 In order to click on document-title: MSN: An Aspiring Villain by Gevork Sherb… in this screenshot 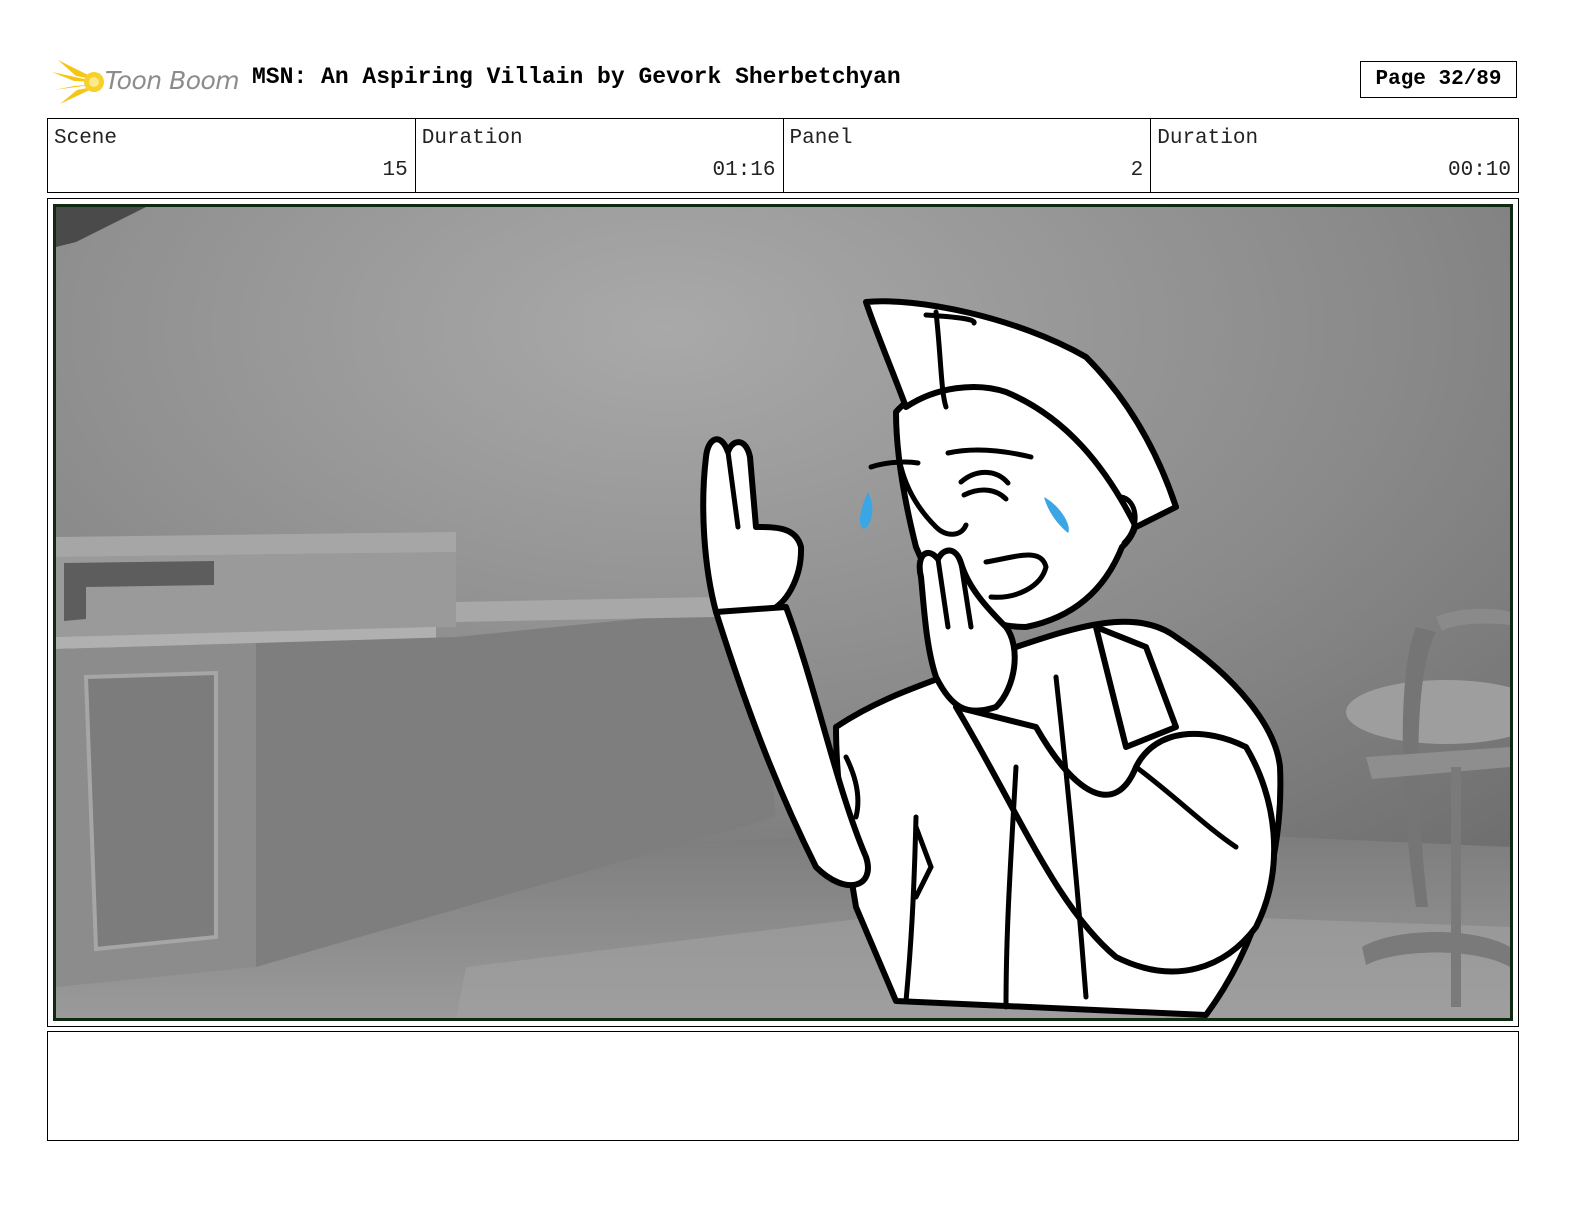, I will do `click(576, 77)`.